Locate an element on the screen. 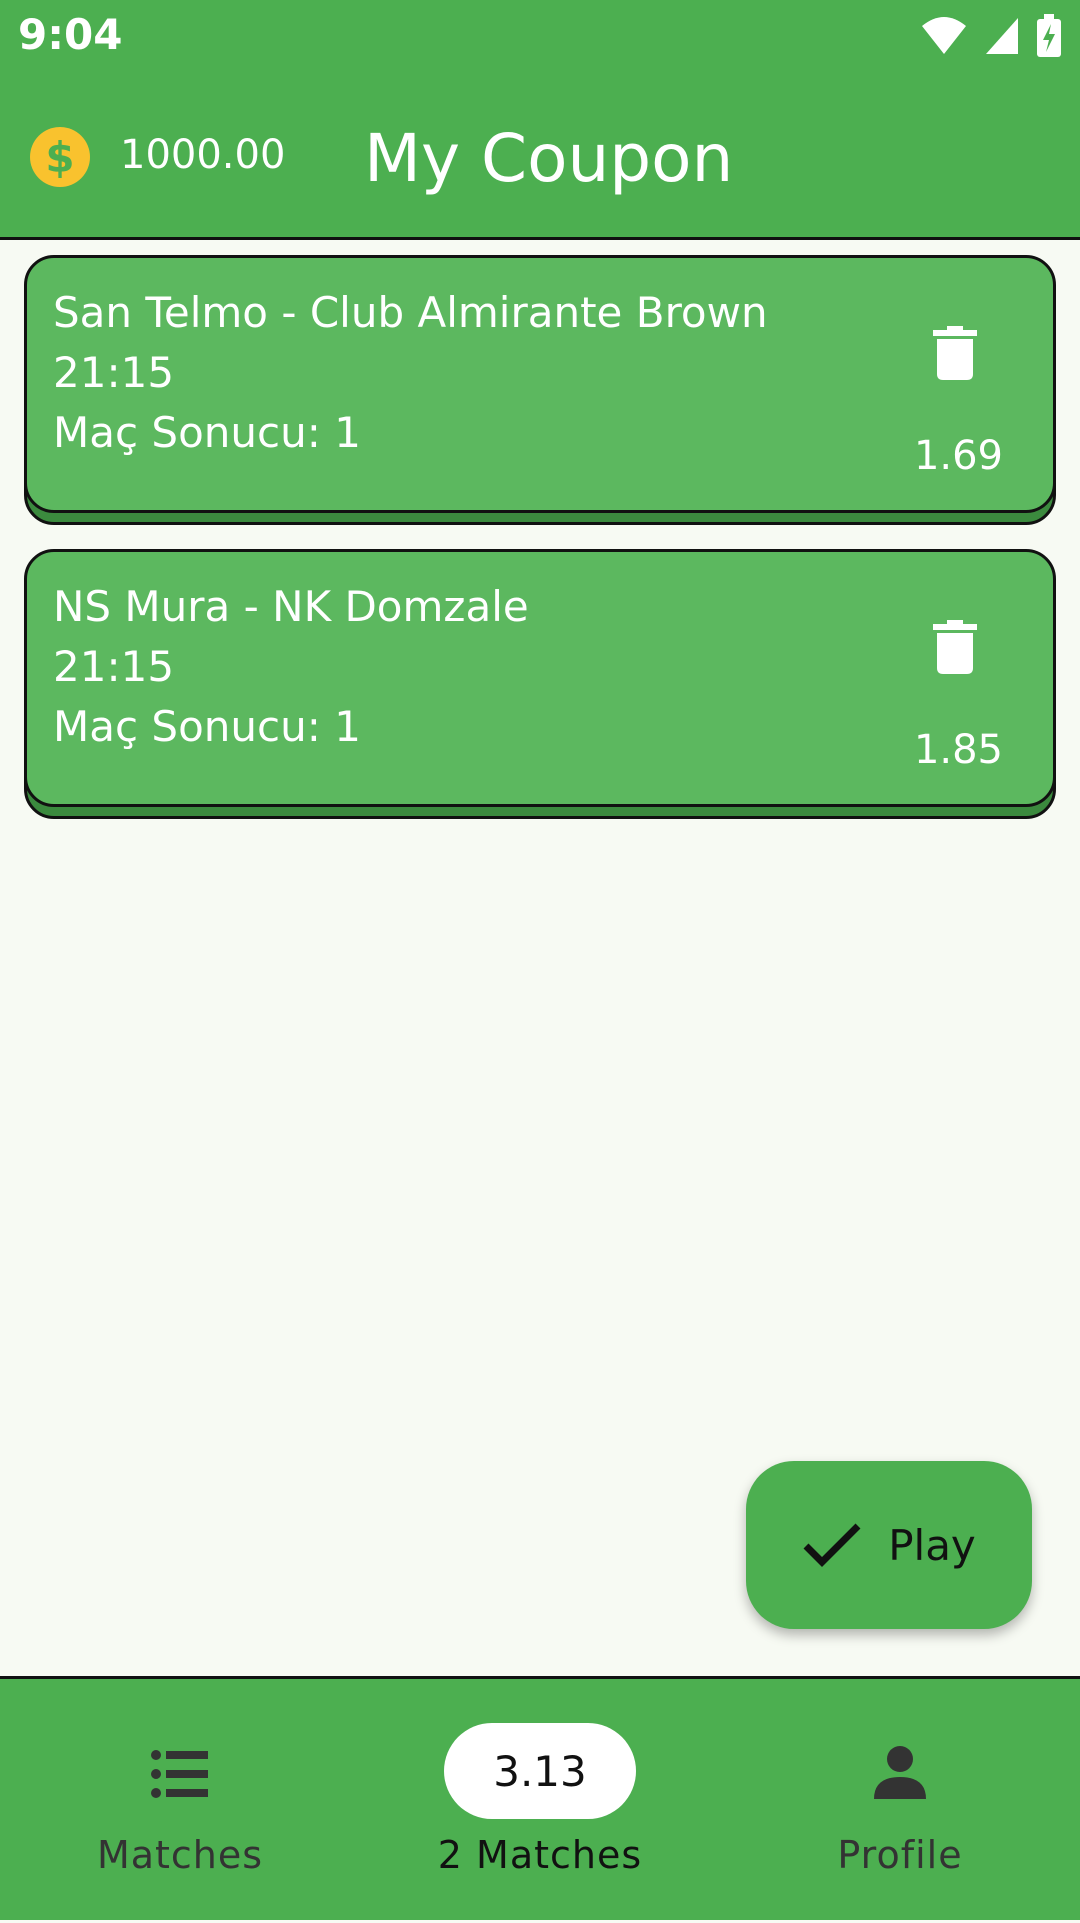  nav-coupon-label: 2 Matches is located at coordinates (540, 1855).